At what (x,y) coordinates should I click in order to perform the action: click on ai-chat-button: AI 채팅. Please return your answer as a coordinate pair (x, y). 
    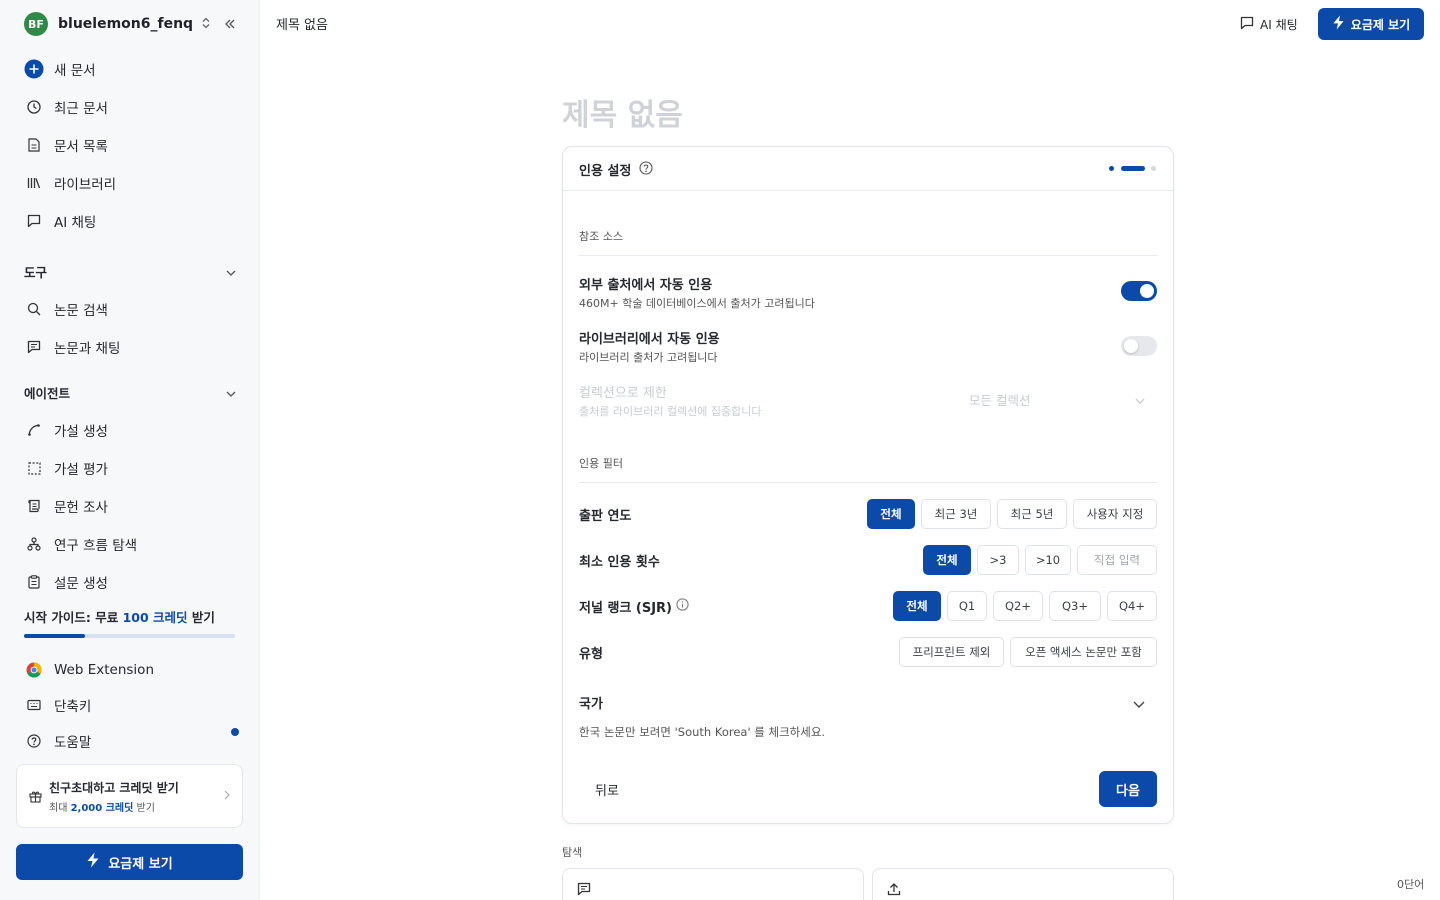
    Looking at the image, I should click on (1269, 24).